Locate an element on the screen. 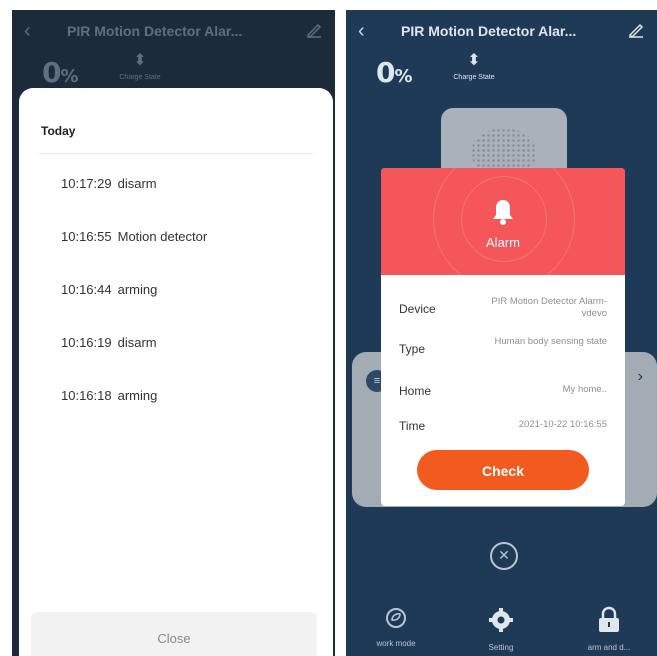  check-button: Check is located at coordinates (503, 470).